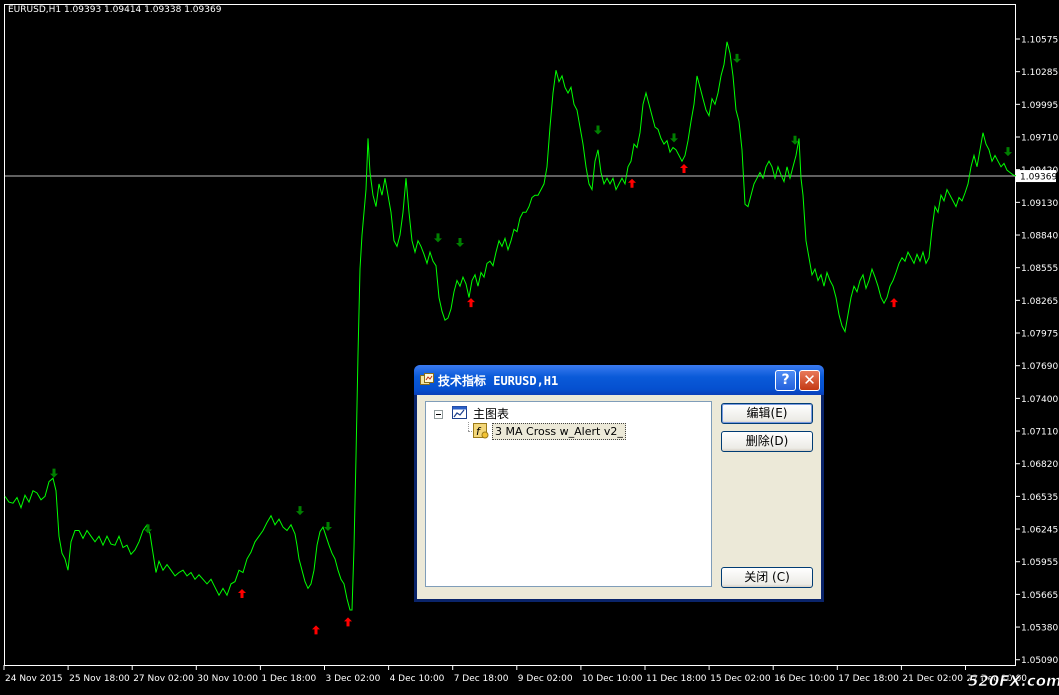 The width and height of the screenshot is (1059, 695). Describe the element at coordinates (481, 679) in the screenshot. I see `time-label: 7 Dec 18:00` at that location.